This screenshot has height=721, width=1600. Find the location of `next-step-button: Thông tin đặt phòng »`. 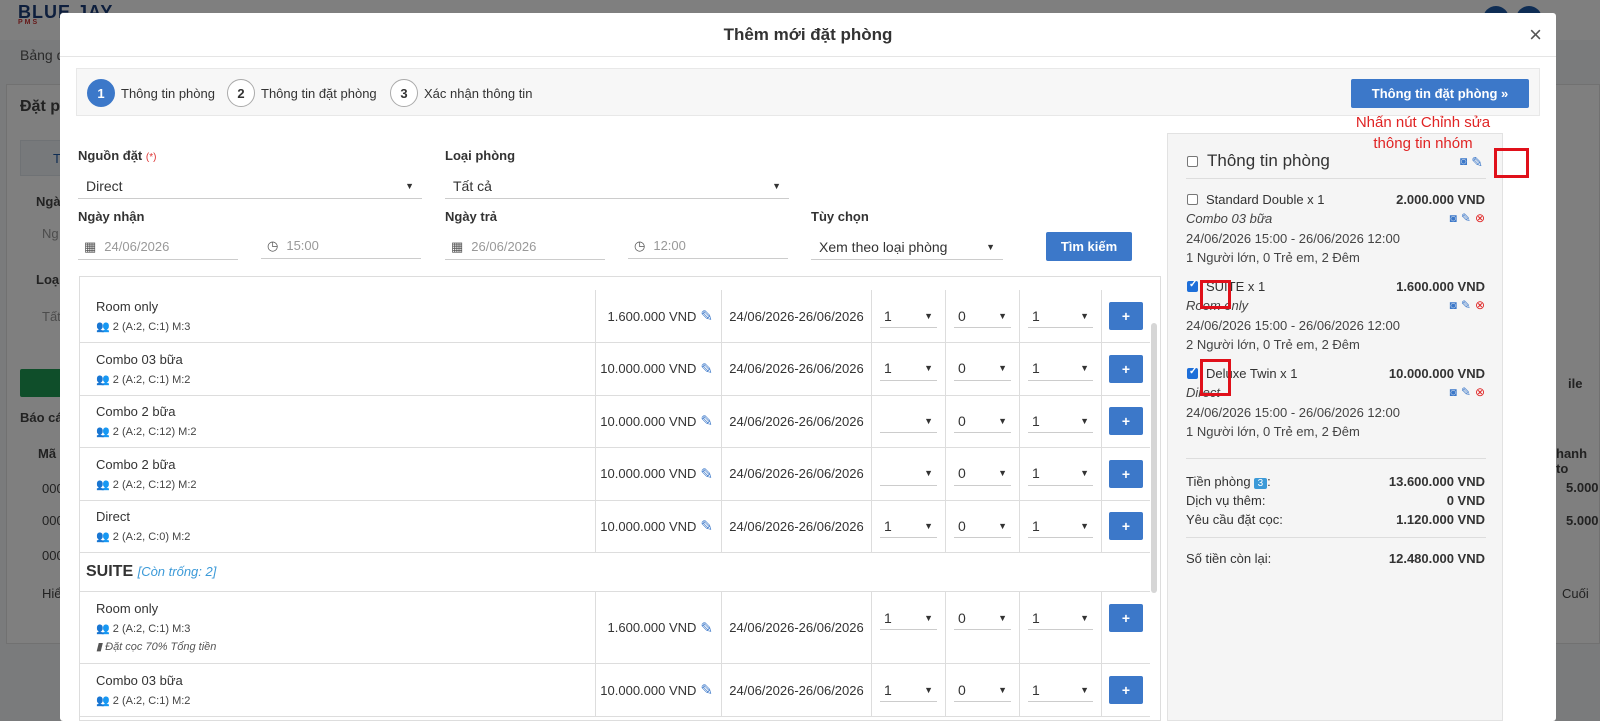

next-step-button: Thông tin đặt phòng » is located at coordinates (1440, 93).